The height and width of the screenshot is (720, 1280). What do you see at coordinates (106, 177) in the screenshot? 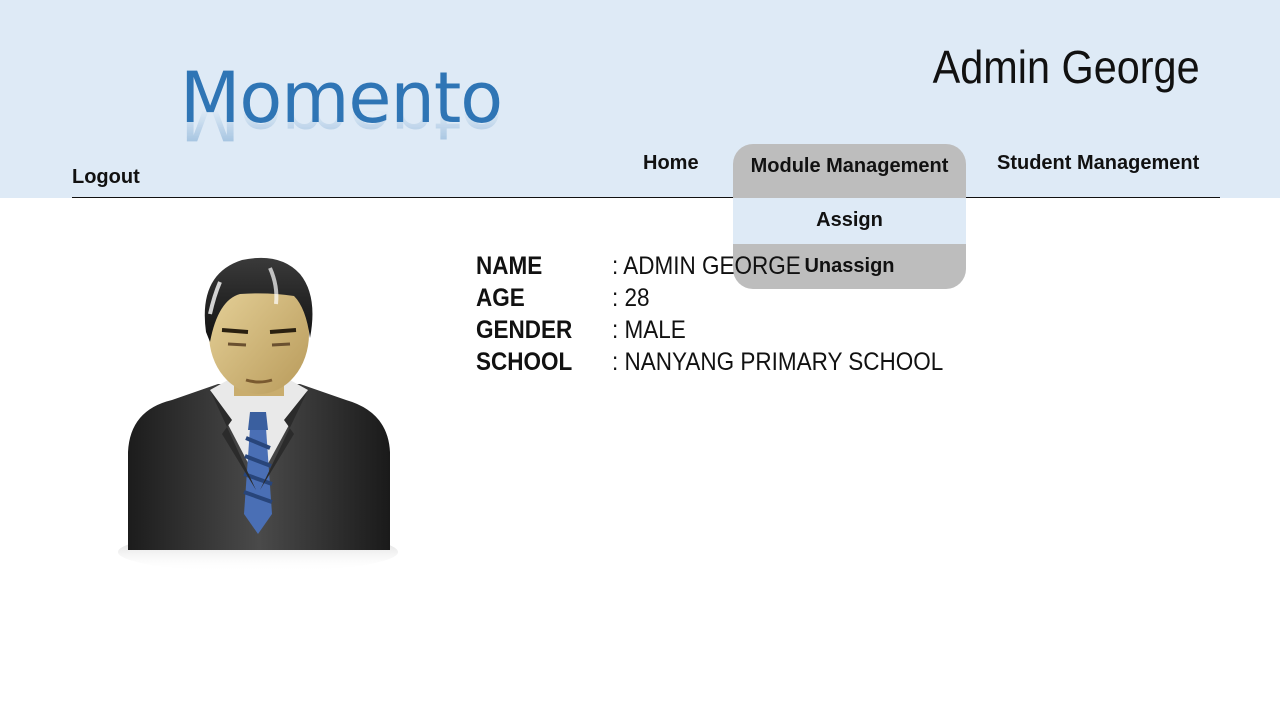
I see `logout-link: Logout` at bounding box center [106, 177].